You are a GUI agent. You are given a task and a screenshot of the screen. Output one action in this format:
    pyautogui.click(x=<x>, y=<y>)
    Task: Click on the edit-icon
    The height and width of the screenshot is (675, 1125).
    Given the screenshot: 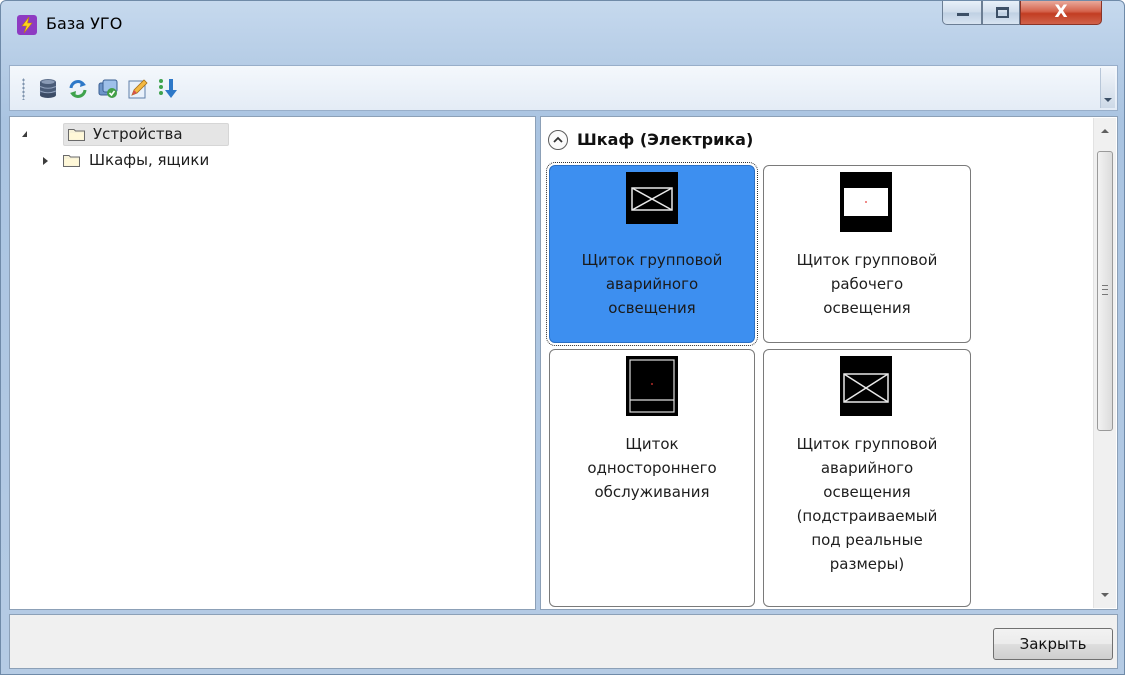 What is the action you would take?
    pyautogui.click(x=138, y=89)
    